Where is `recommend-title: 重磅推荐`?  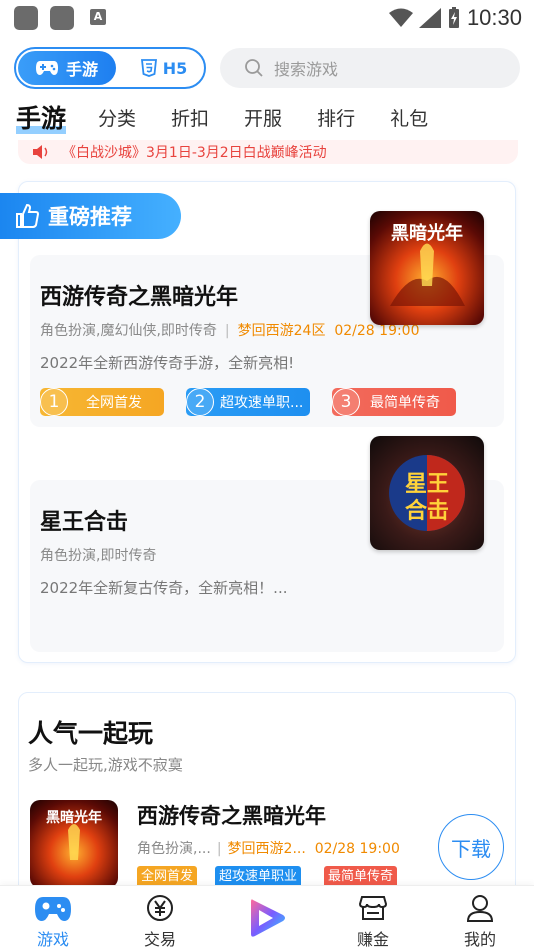
recommend-title: 重磅推荐 is located at coordinates (90, 217).